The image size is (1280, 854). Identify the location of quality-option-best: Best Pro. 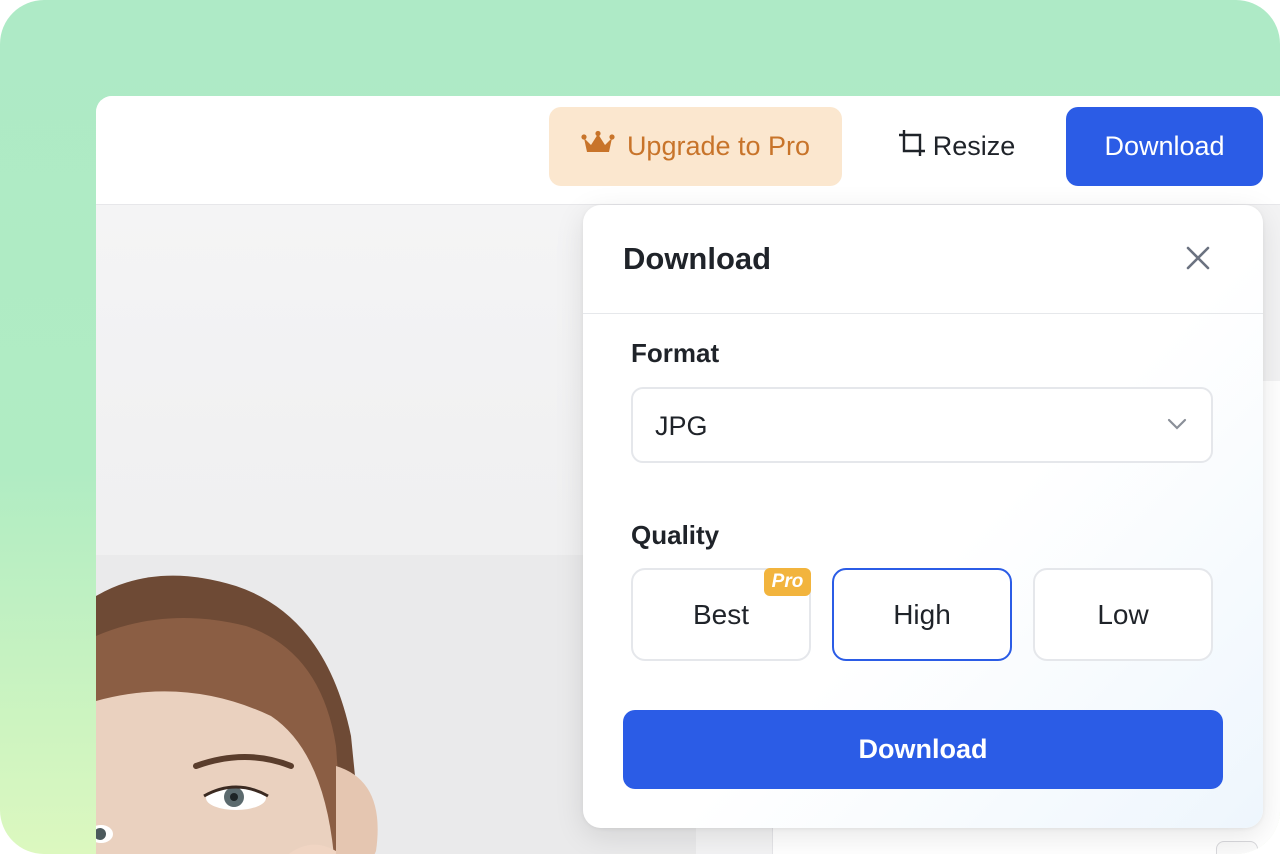
(721, 614).